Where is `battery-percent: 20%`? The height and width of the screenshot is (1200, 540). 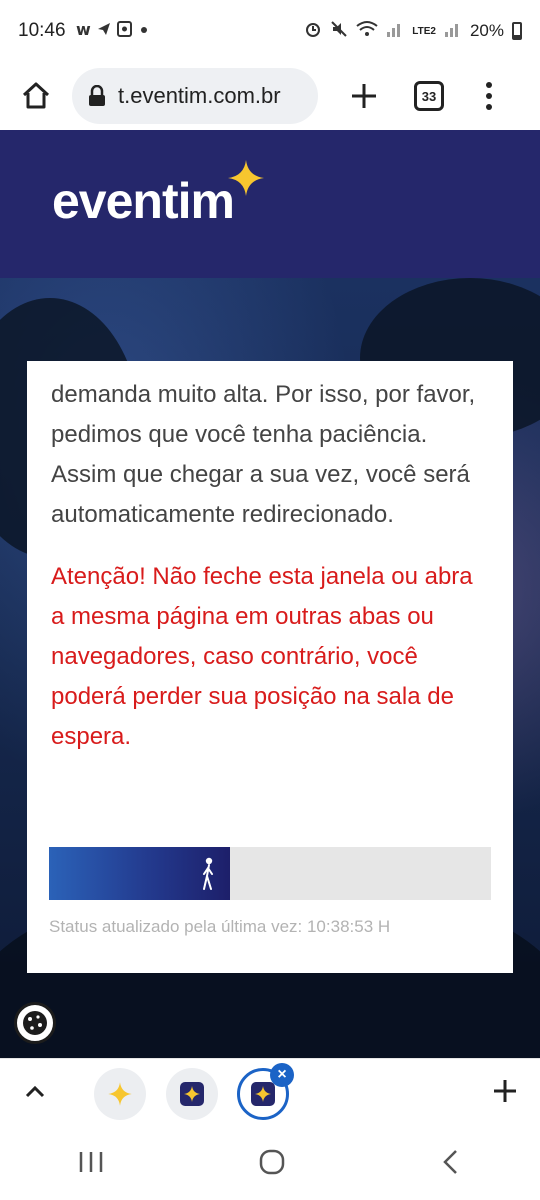 battery-percent: 20% is located at coordinates (486, 30).